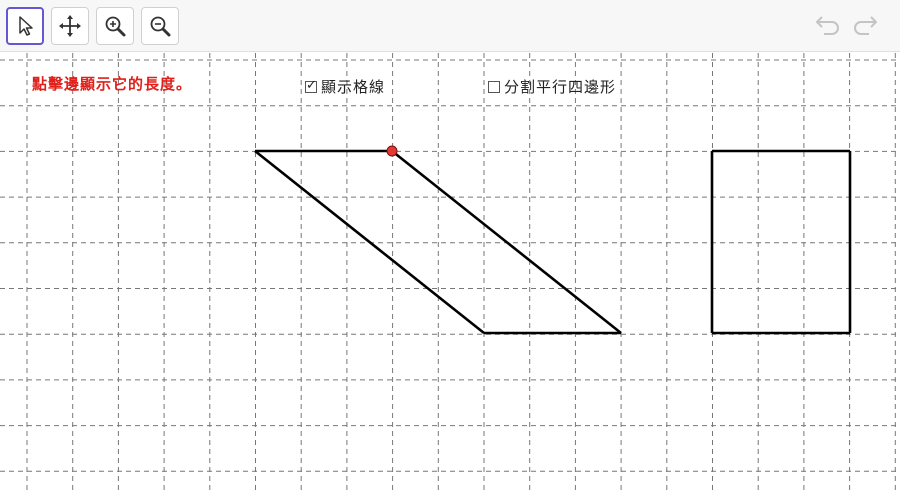  I want to click on checkbox-box: ✓, so click(311, 85).